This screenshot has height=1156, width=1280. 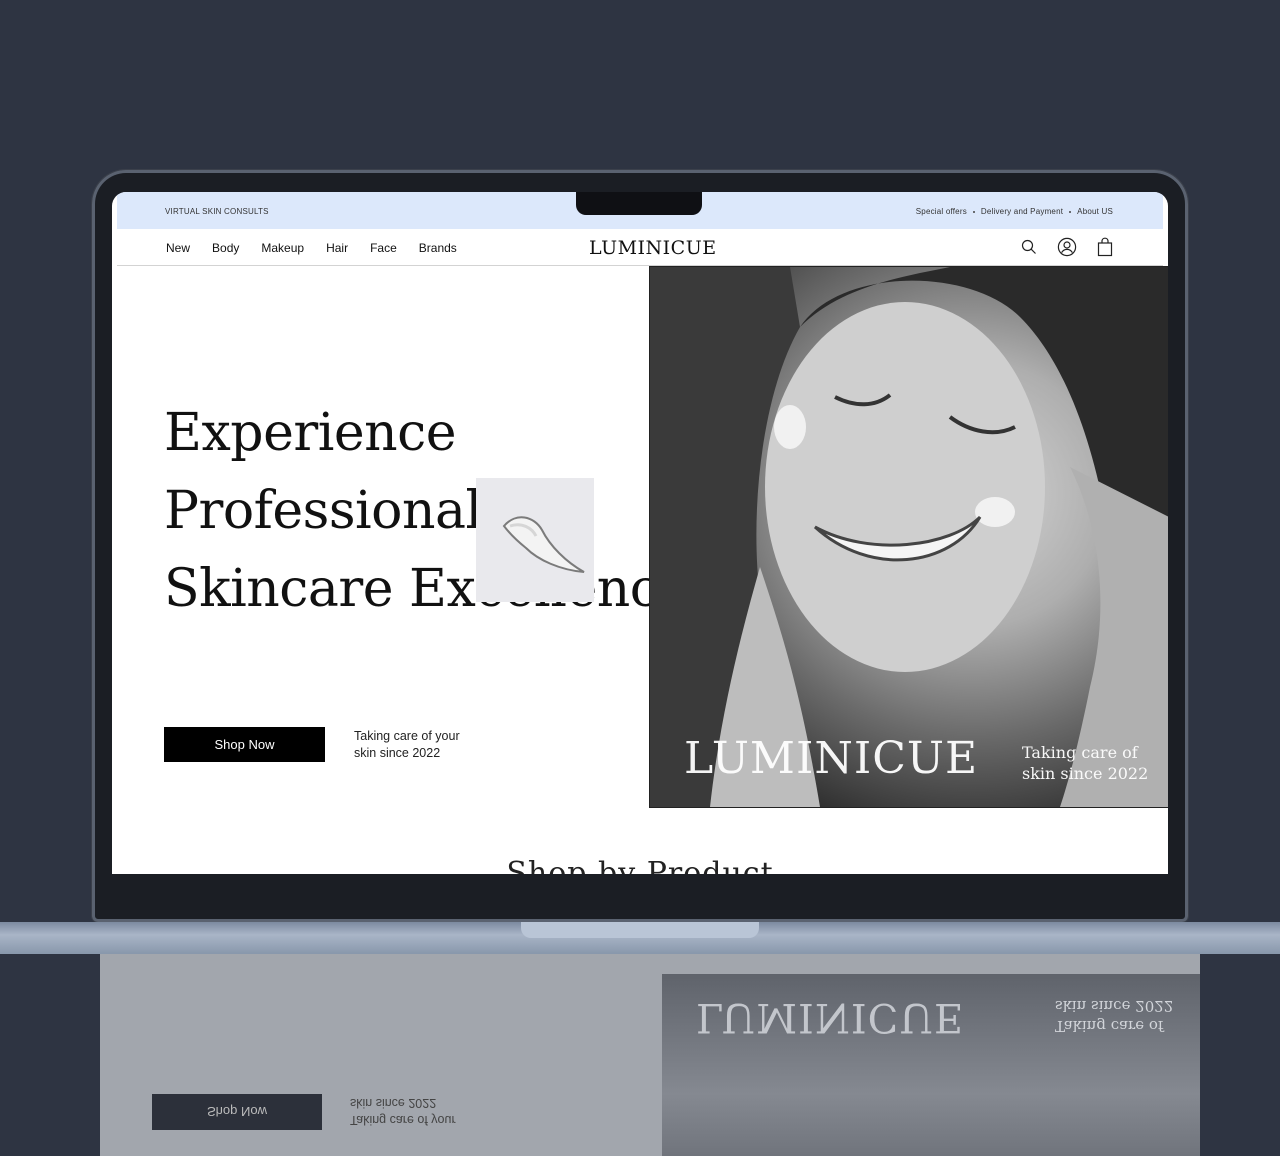 I want to click on reflected-shop-button: Shop Now, so click(x=237, y=1112).